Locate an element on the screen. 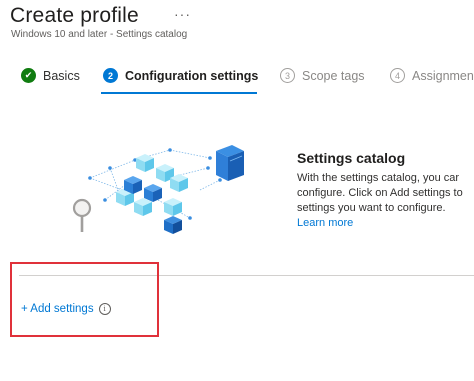 This screenshot has height=381, width=474. step-label: Assignmen is located at coordinates (443, 75).